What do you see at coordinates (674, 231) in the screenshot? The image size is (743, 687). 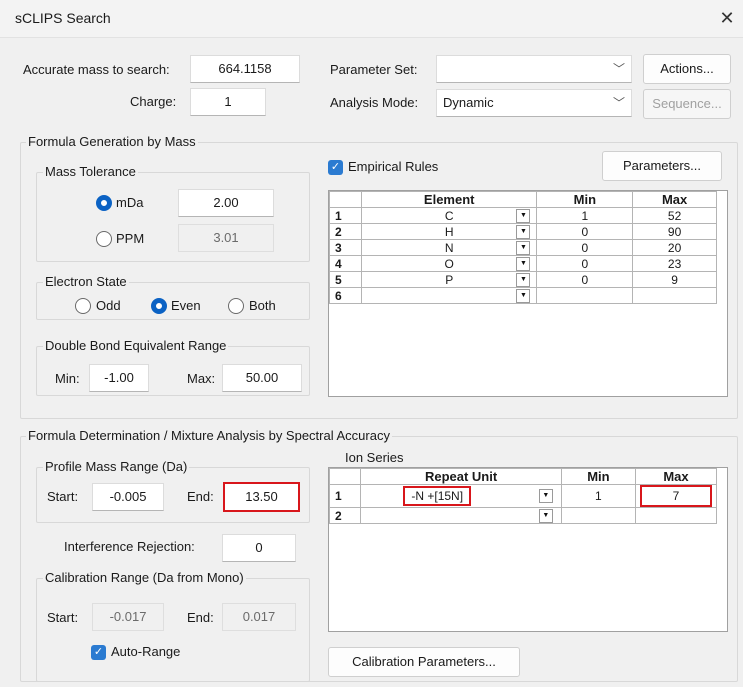 I see `max-cell: 90` at bounding box center [674, 231].